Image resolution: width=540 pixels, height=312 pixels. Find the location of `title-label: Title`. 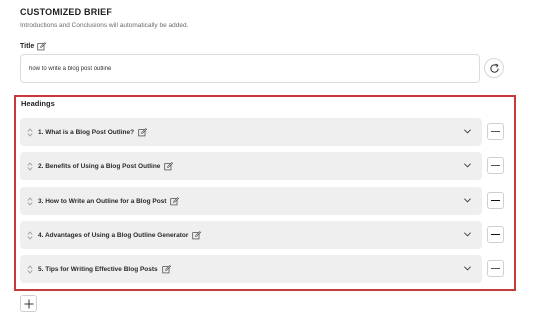

title-label: Title is located at coordinates (33, 46).